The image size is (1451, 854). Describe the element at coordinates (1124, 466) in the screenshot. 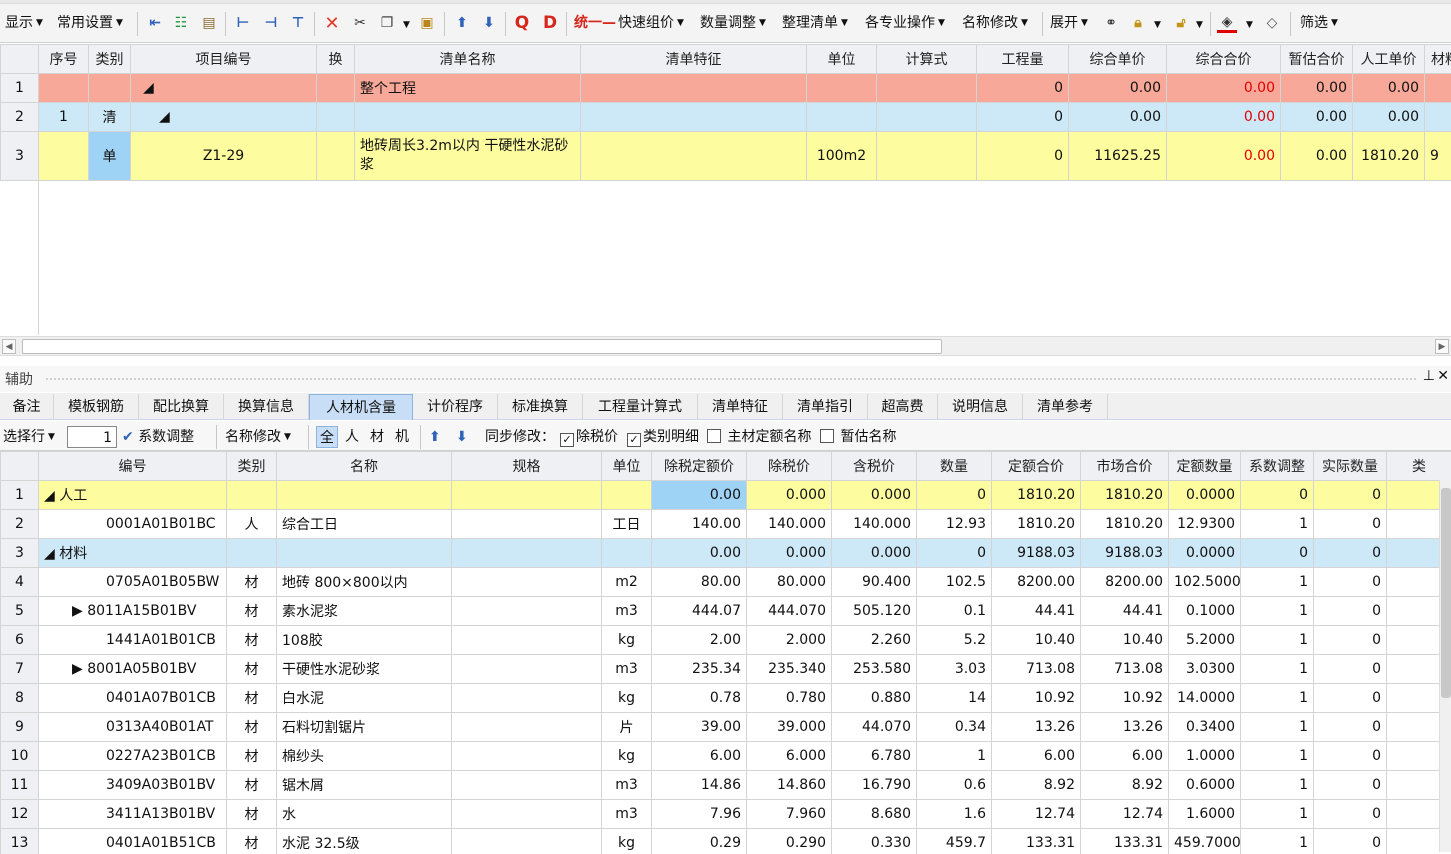

I see `col-header: 市场合价` at that location.